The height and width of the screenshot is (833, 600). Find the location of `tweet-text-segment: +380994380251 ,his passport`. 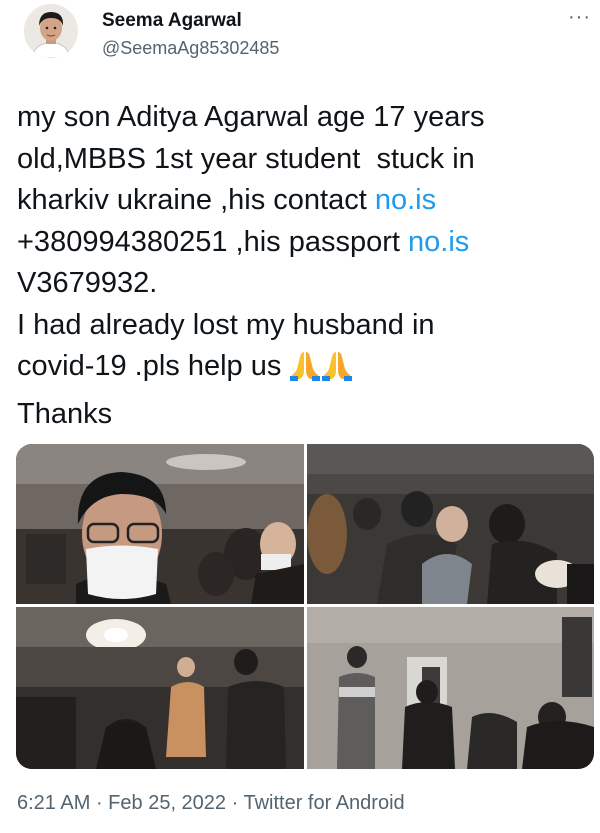

tweet-text-segment: +380994380251 ,his passport is located at coordinates (208, 241).